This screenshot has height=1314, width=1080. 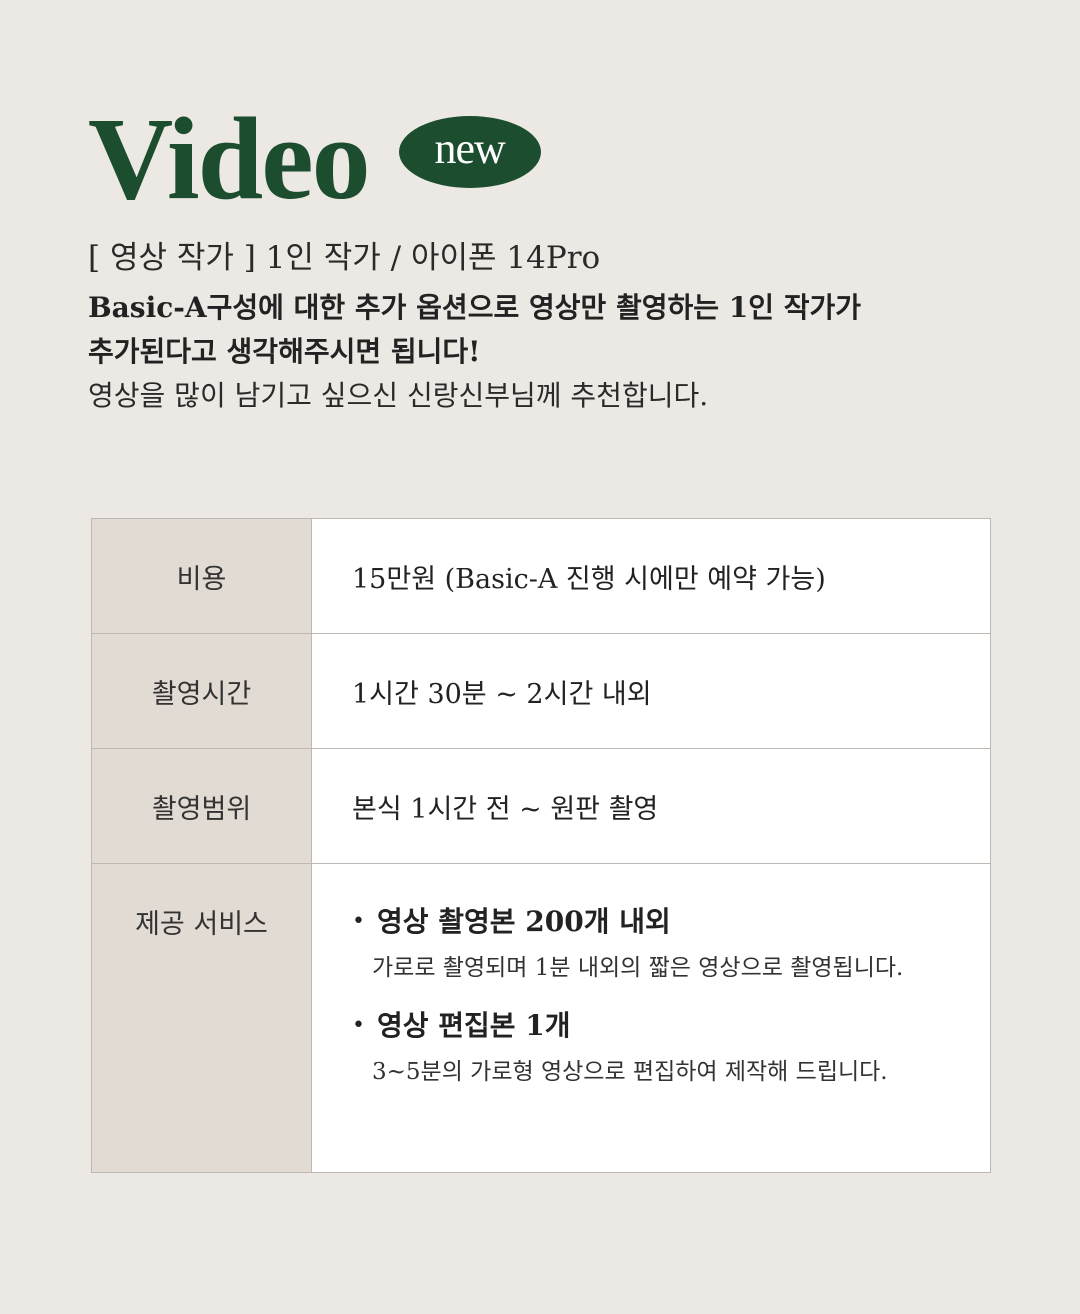 I want to click on cost-label: 비용, so click(x=202, y=576).